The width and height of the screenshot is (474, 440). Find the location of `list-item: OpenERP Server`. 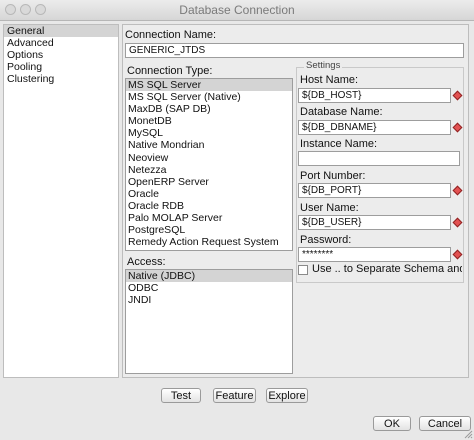

list-item: OpenERP Server is located at coordinates (209, 182).